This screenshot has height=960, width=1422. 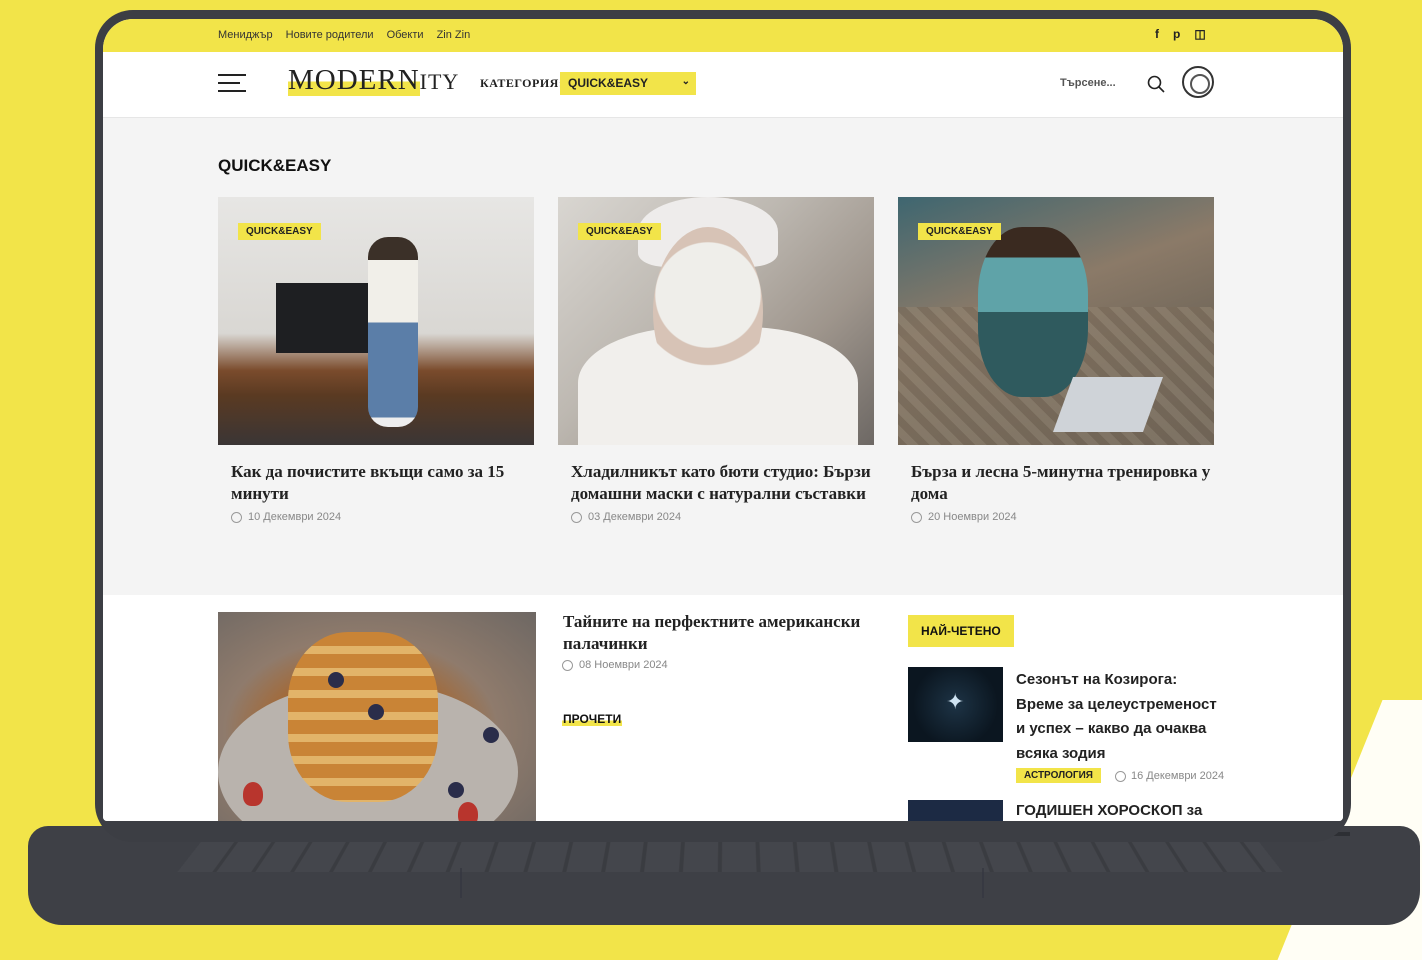 I want to click on article-date: 20 Ноември 2024, so click(x=1062, y=517).